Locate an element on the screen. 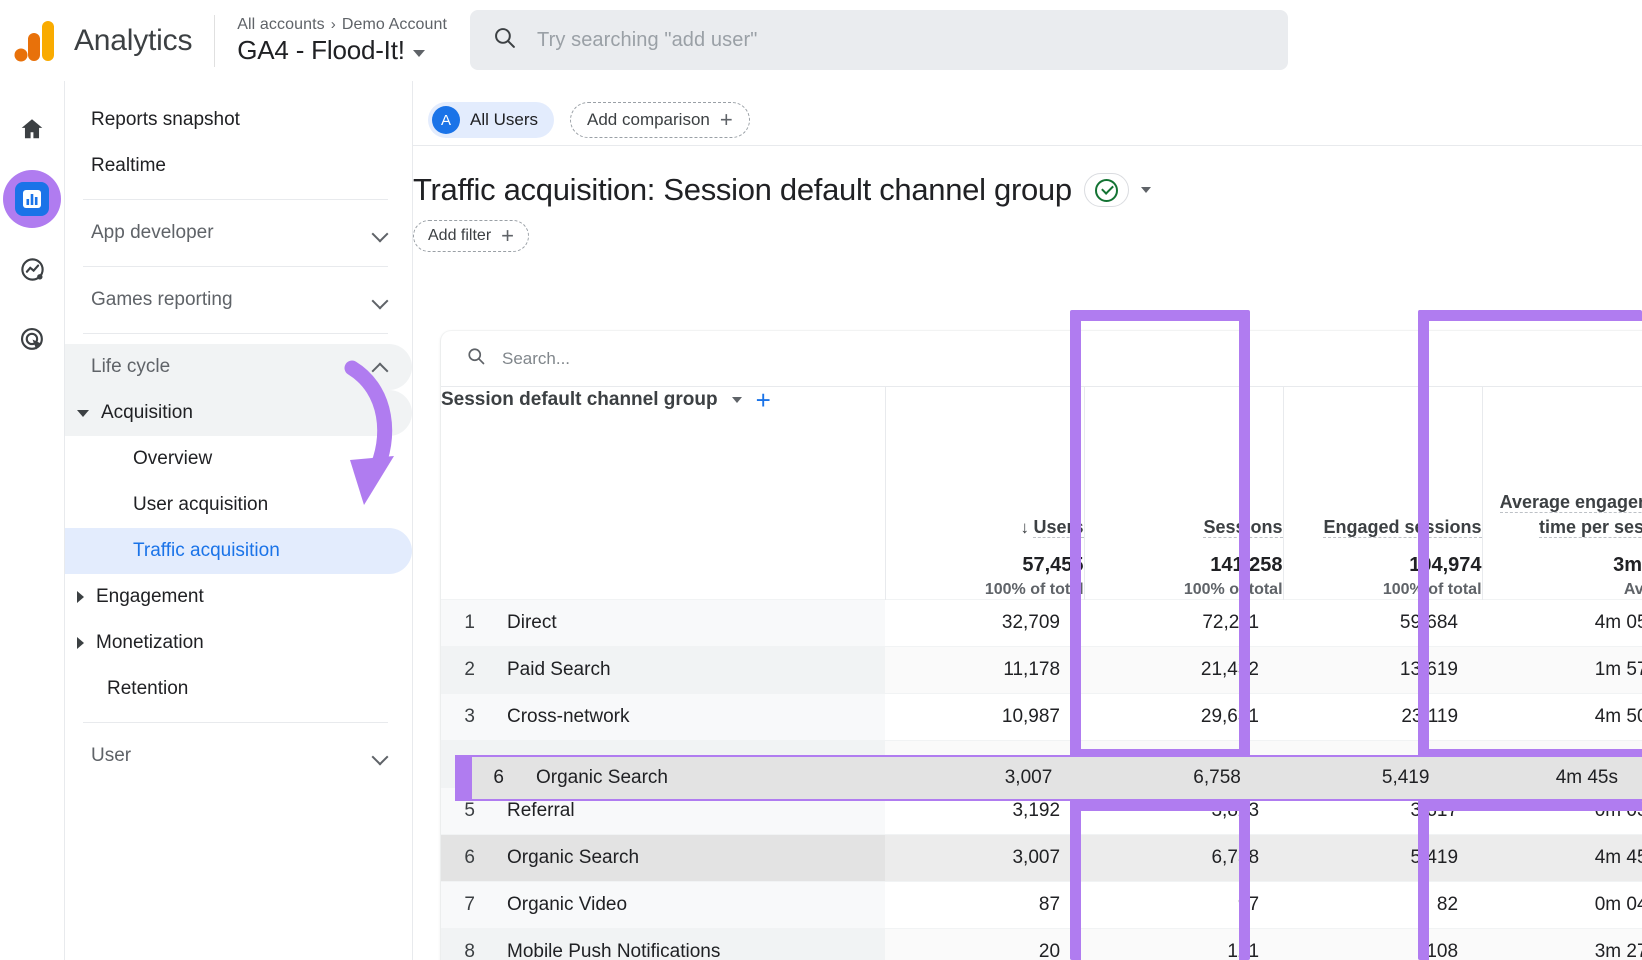  bar-chart-icon is located at coordinates (32, 199).